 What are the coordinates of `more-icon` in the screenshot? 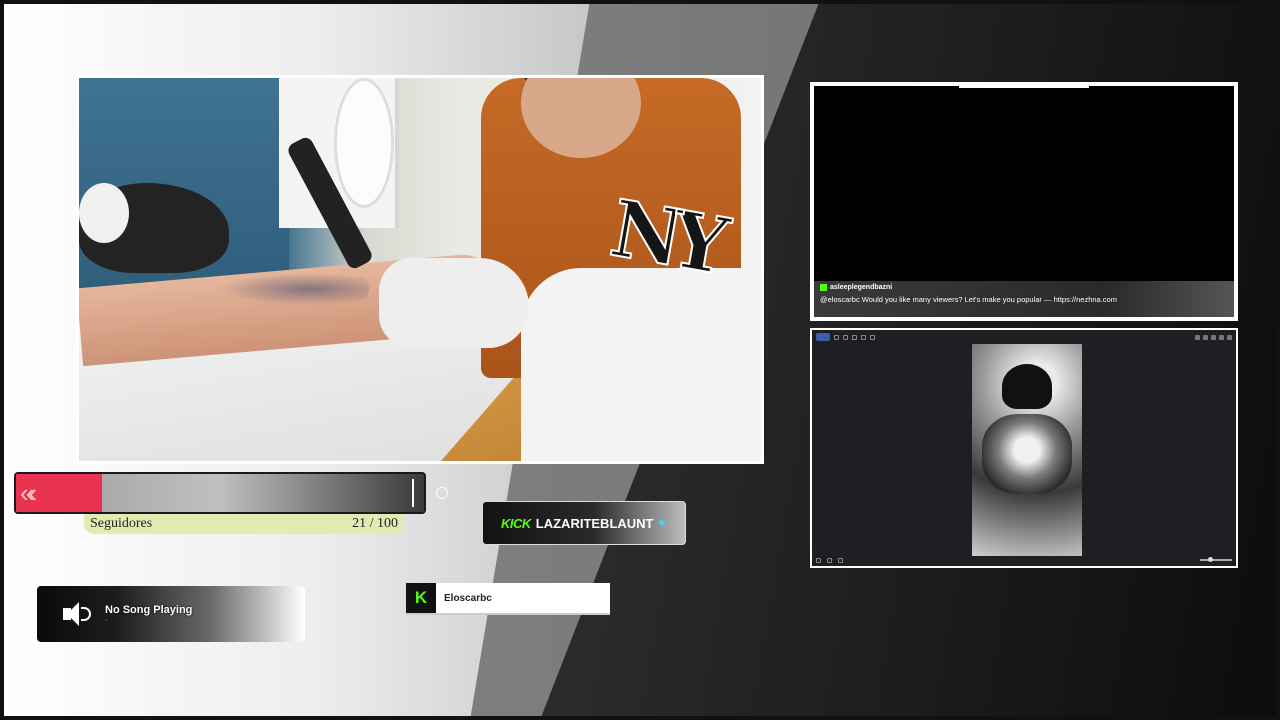 It's located at (1221, 337).